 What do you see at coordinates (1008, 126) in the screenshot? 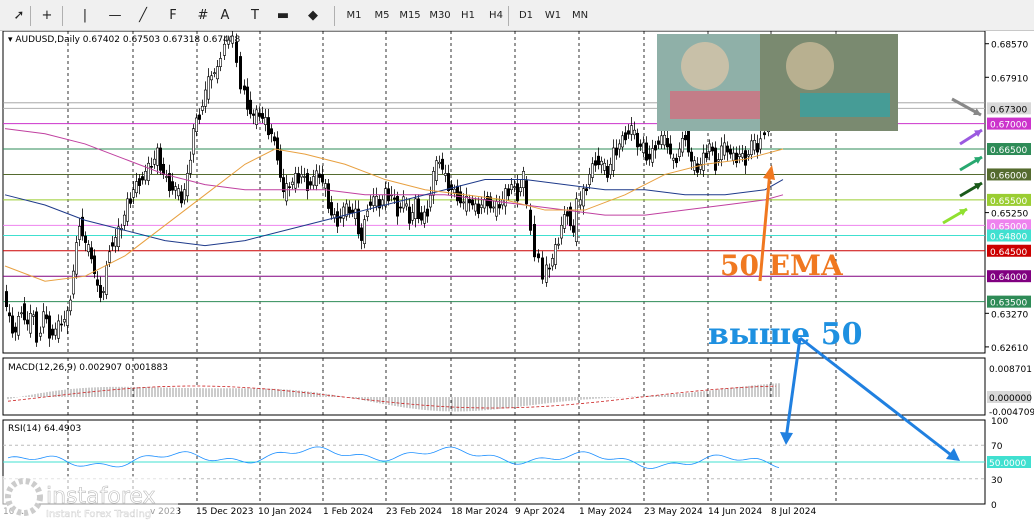
I see `level-label: 0.67000` at bounding box center [1008, 126].